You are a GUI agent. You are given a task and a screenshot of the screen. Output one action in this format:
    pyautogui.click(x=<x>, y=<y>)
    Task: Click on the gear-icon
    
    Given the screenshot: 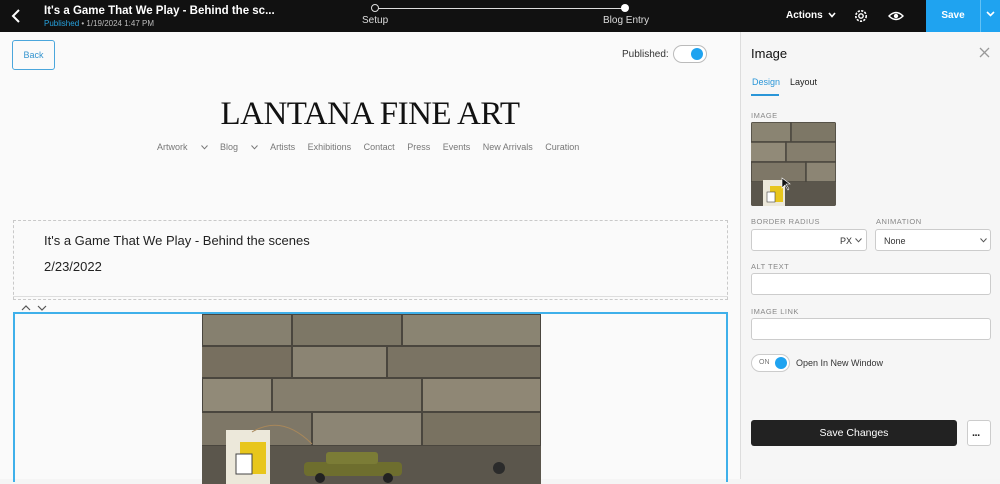 What is the action you would take?
    pyautogui.click(x=861, y=16)
    